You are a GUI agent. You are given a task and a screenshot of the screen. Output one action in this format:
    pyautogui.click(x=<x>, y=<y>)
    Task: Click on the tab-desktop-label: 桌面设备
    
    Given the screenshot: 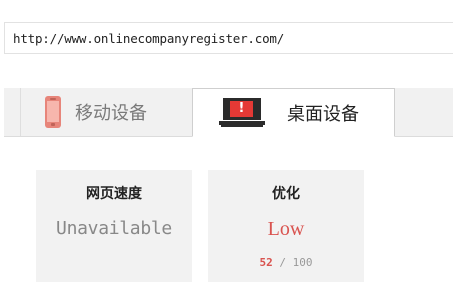 What is the action you would take?
    pyautogui.click(x=323, y=114)
    